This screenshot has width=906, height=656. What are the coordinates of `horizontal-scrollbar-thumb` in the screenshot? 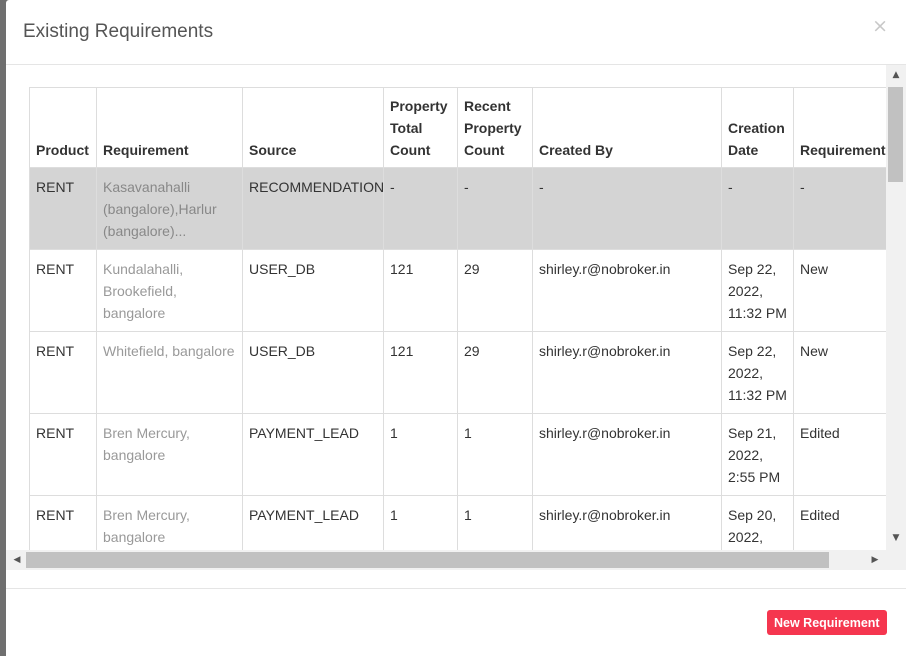 It's located at (427, 560).